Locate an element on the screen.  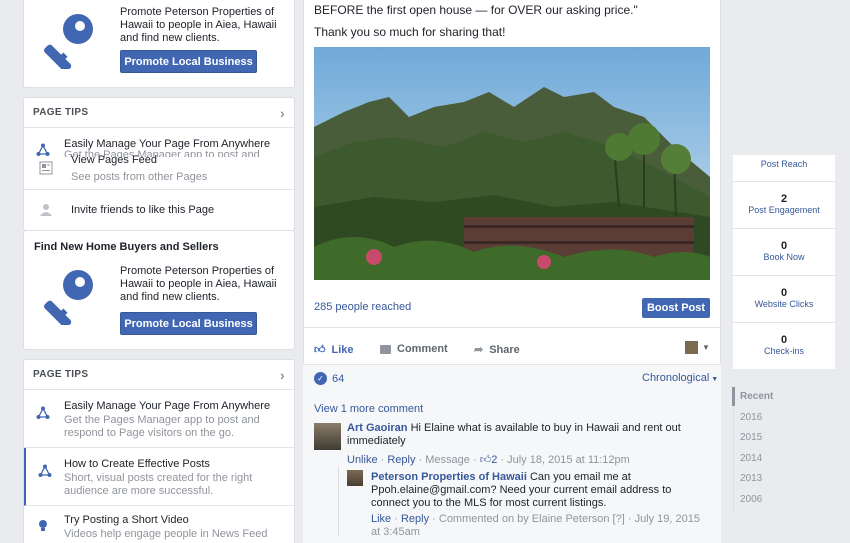
comment-time: July 18, 2015 at 11:12pm is located at coordinates (568, 460).